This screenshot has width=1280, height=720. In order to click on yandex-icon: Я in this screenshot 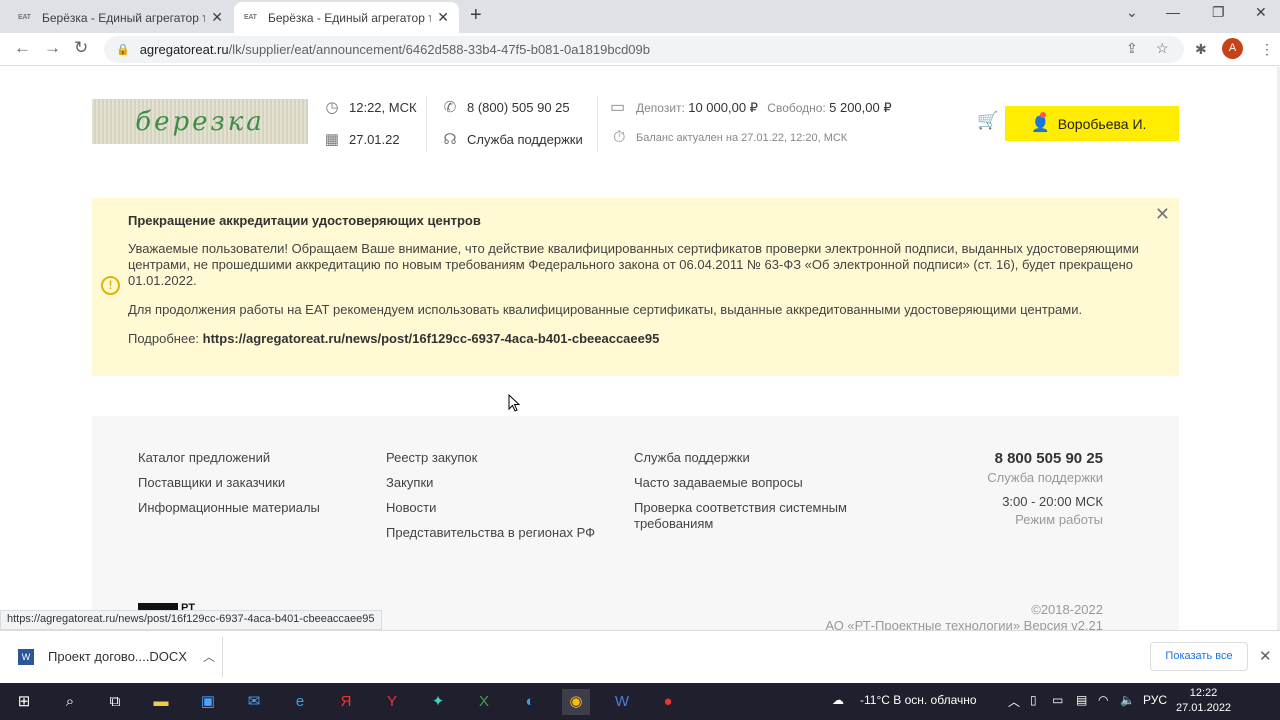, I will do `click(346, 702)`.